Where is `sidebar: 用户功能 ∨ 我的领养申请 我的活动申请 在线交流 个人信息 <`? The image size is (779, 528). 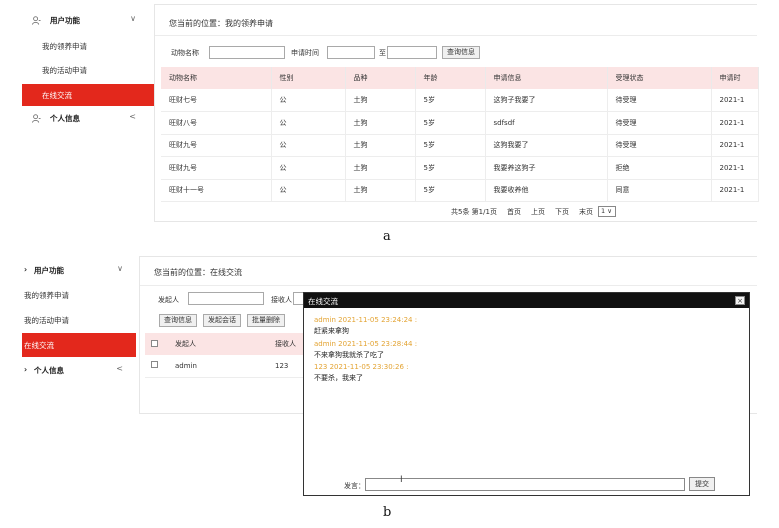
sidebar: 用户功能 ∨ 我的领养申请 我的活动申请 在线交流 个人信息 < is located at coordinates (88, 113).